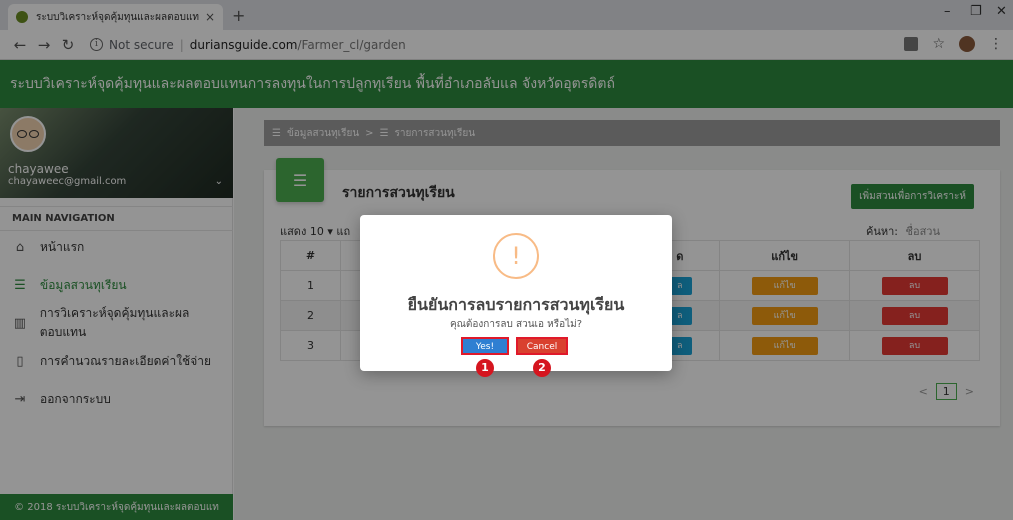  What do you see at coordinates (516, 324) in the screenshot?
I see `dialog-message: คุณต้องการลบ สวนเอ หรือไม่?` at bounding box center [516, 324].